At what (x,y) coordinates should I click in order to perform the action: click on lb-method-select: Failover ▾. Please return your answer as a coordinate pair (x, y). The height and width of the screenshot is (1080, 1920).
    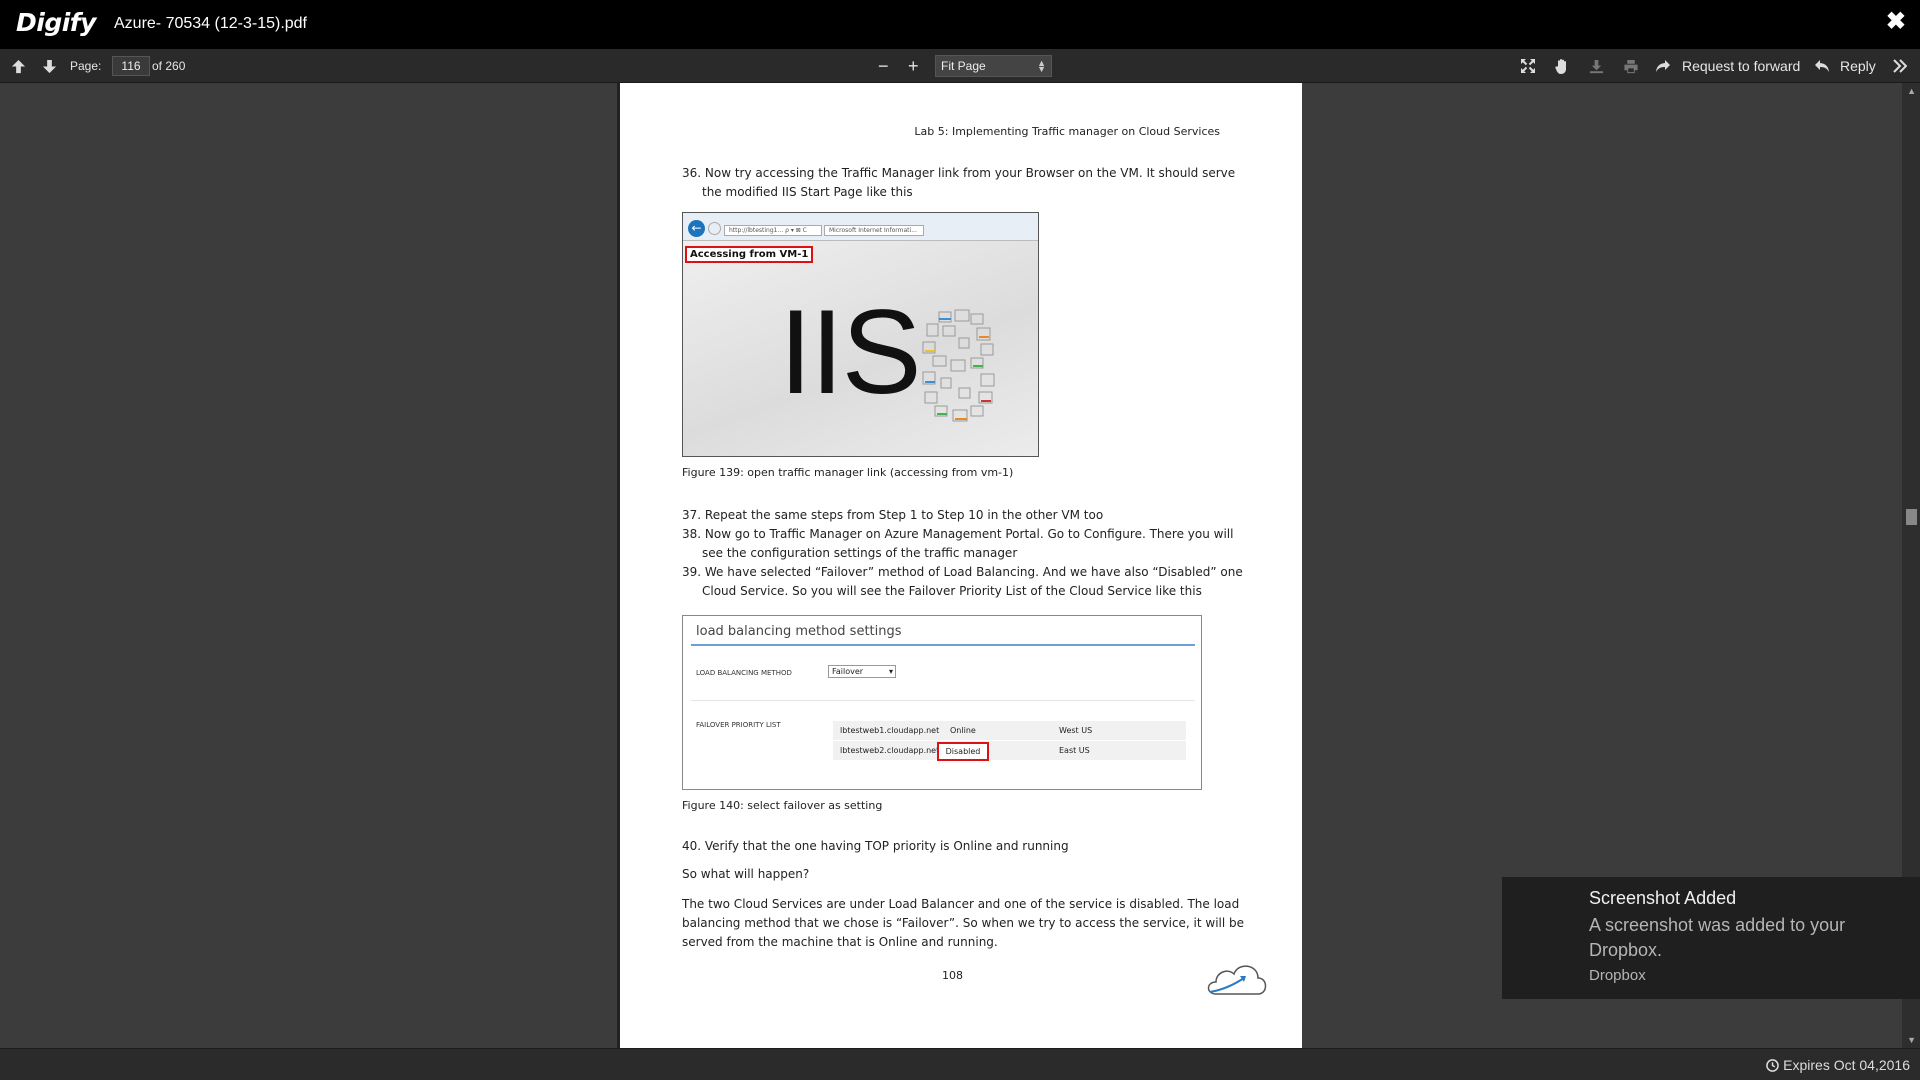
    Looking at the image, I should click on (862, 671).